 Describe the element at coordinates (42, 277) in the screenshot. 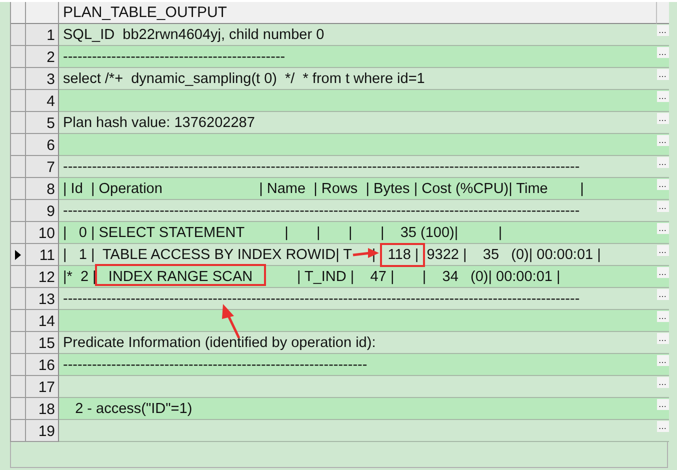

I see `row-number: 12` at that location.